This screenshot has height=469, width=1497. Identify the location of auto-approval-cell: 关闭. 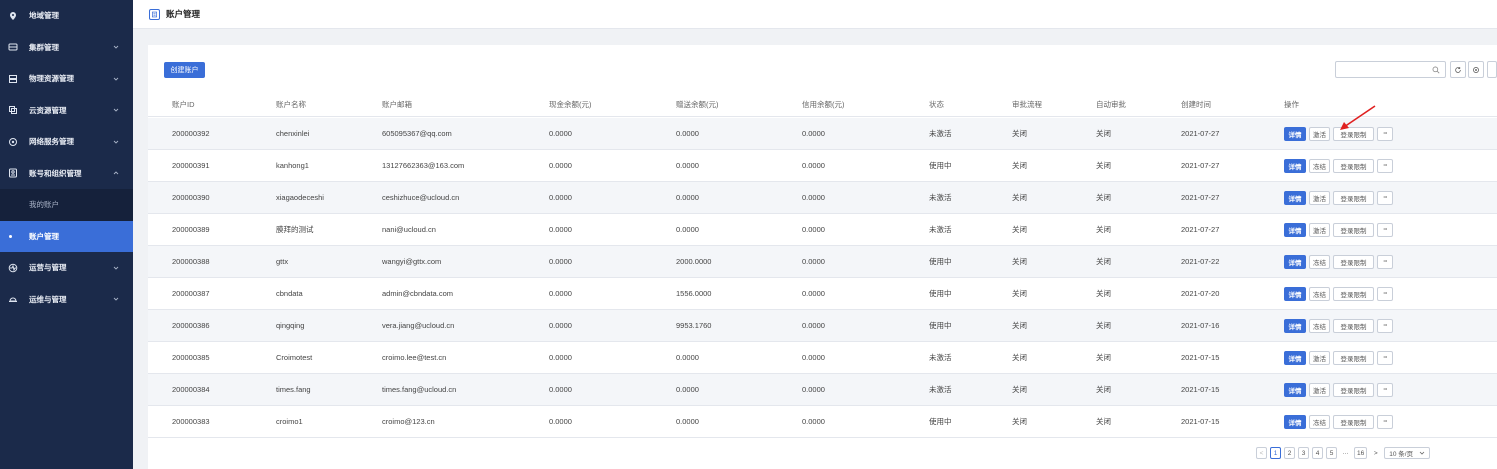
(1103, 325).